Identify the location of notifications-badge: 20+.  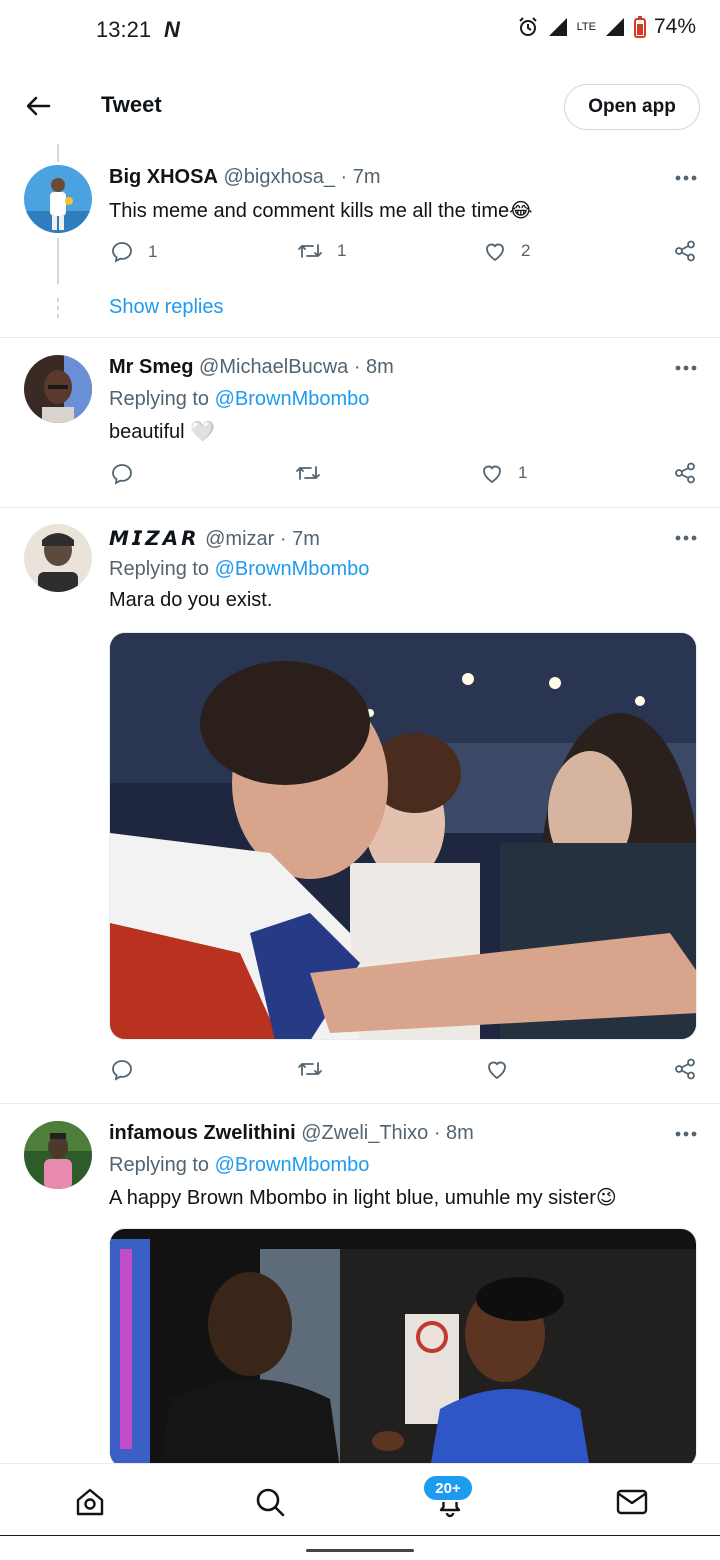
(448, 1488).